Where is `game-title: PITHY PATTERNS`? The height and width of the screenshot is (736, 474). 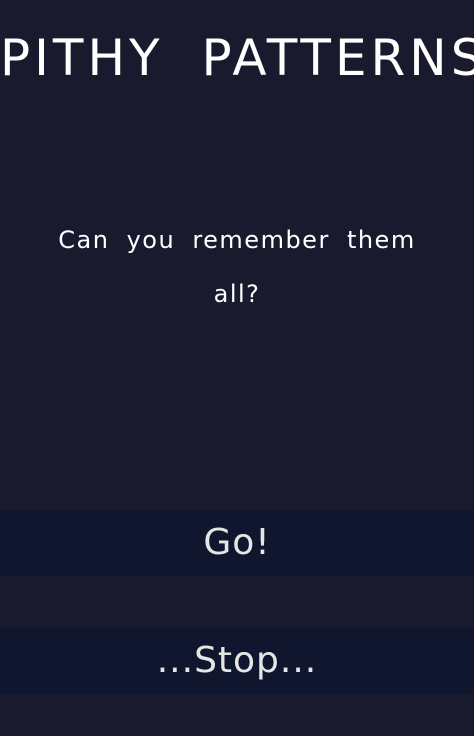
game-title: PITHY PATTERNS is located at coordinates (237, 58).